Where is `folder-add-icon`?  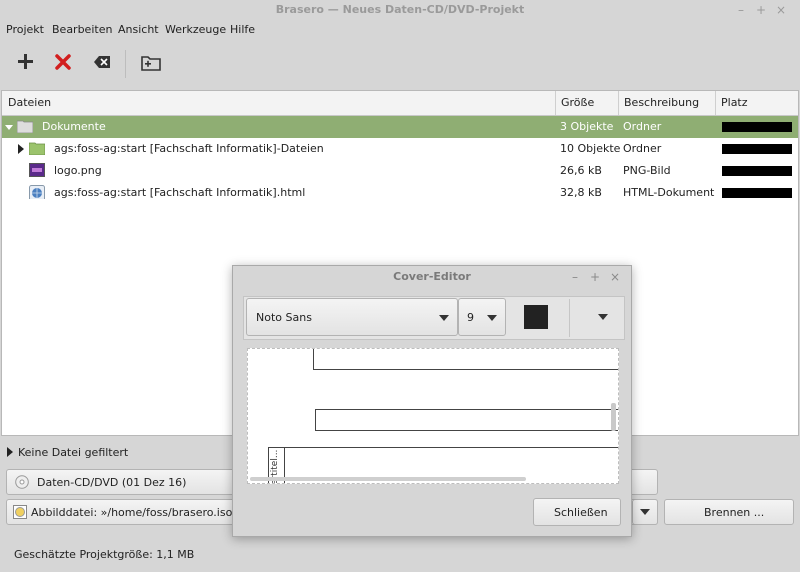 folder-add-icon is located at coordinates (151, 63).